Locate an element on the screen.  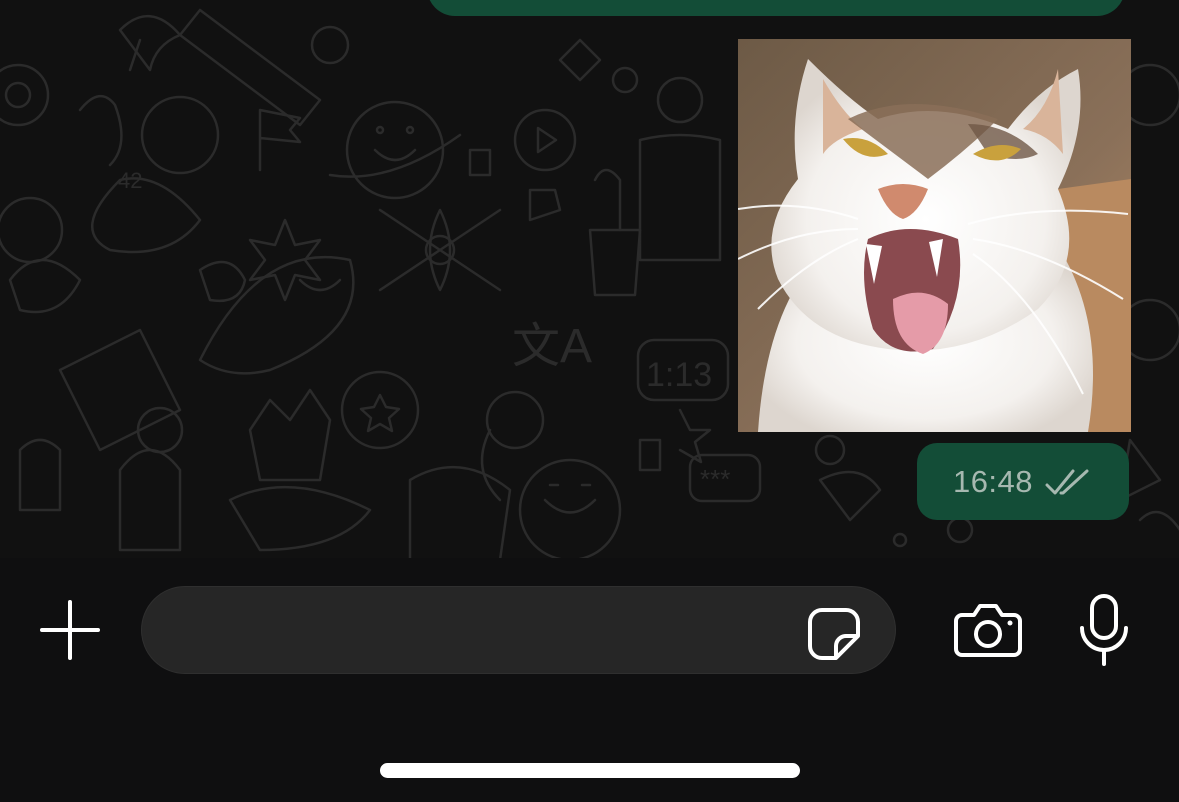
microphone-icon is located at coordinates (1104, 630).